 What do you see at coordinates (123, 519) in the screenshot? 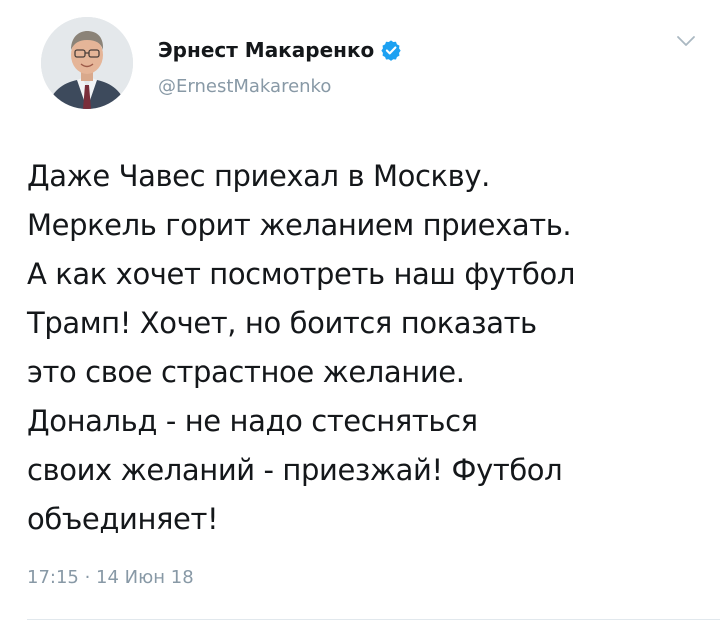
I see `tweet-text-line: объединяет!` at bounding box center [123, 519].